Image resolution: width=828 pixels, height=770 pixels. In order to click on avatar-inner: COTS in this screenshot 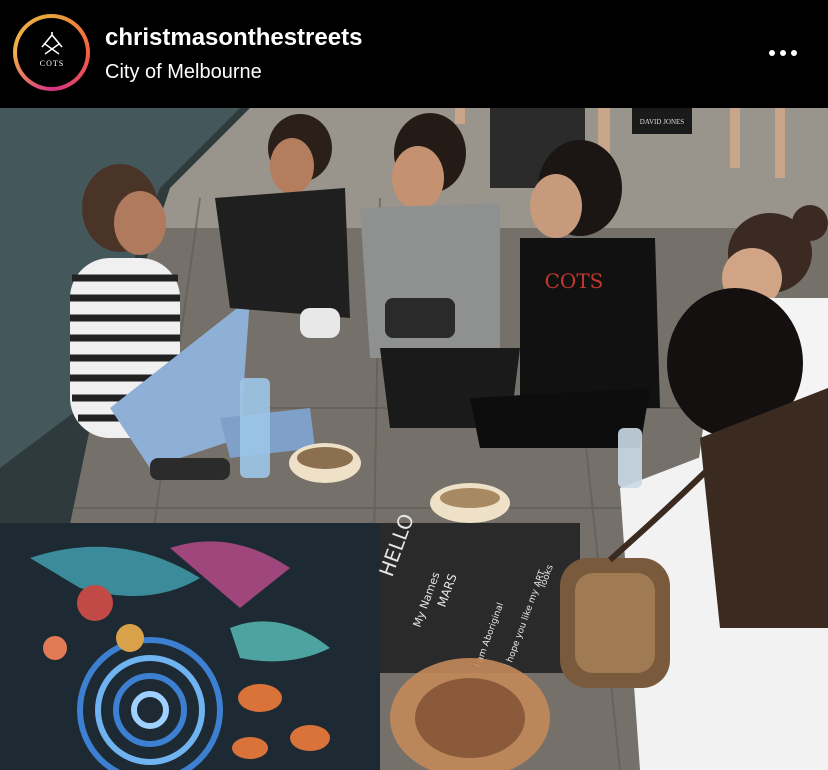, I will do `click(51, 52)`.